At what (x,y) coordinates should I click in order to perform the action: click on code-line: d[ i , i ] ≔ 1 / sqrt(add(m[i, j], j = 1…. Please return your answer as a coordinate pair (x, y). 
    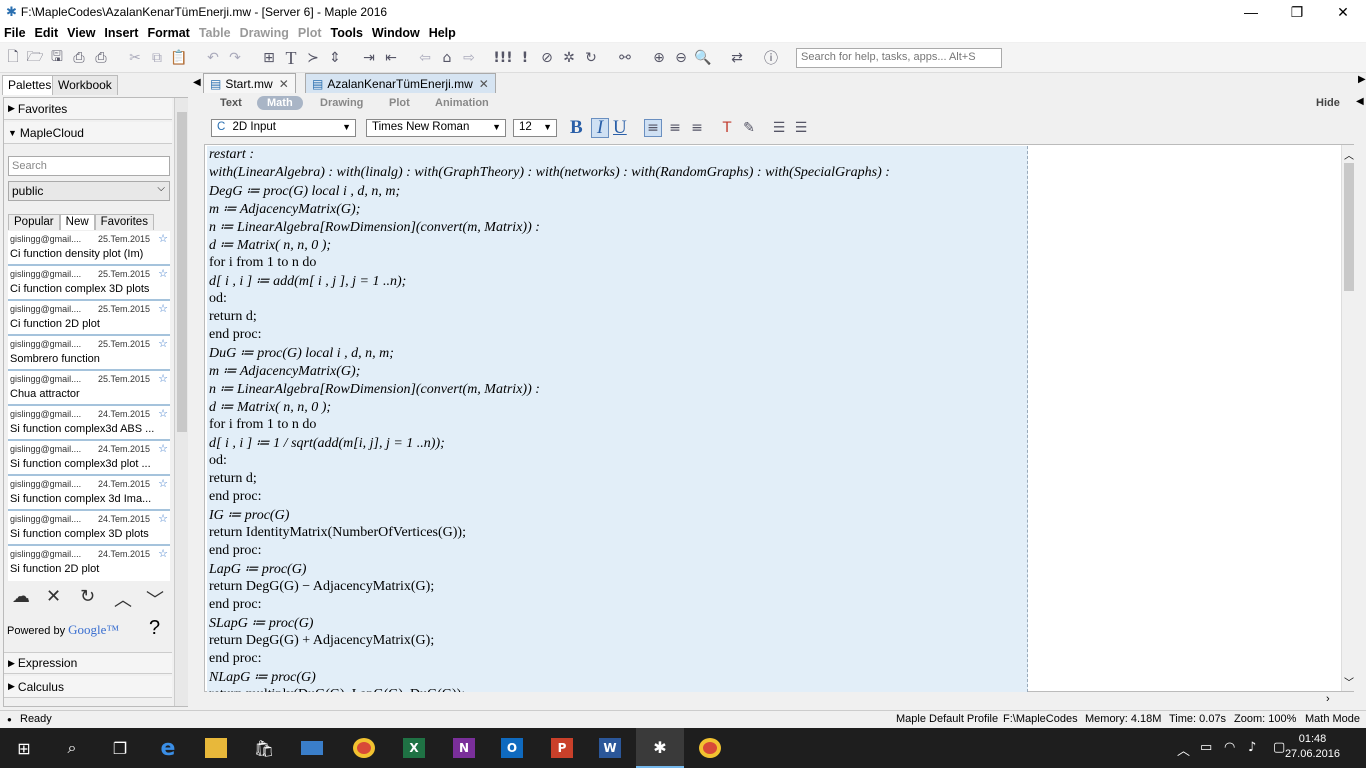
    Looking at the image, I should click on (327, 443).